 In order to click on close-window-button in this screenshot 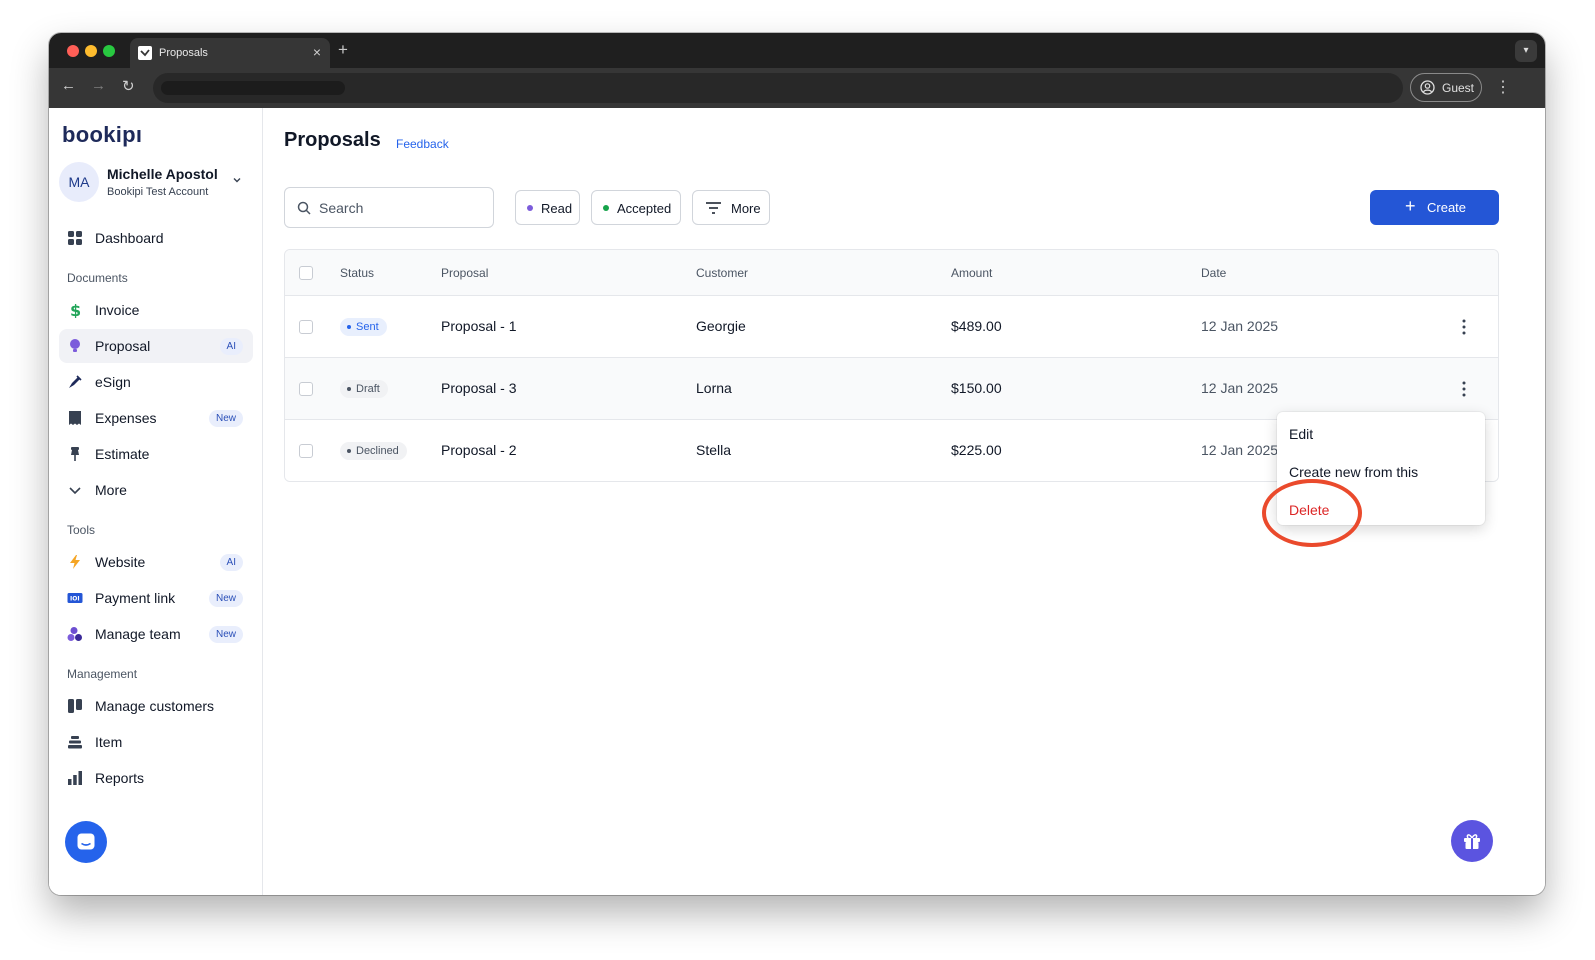, I will do `click(73, 51)`.